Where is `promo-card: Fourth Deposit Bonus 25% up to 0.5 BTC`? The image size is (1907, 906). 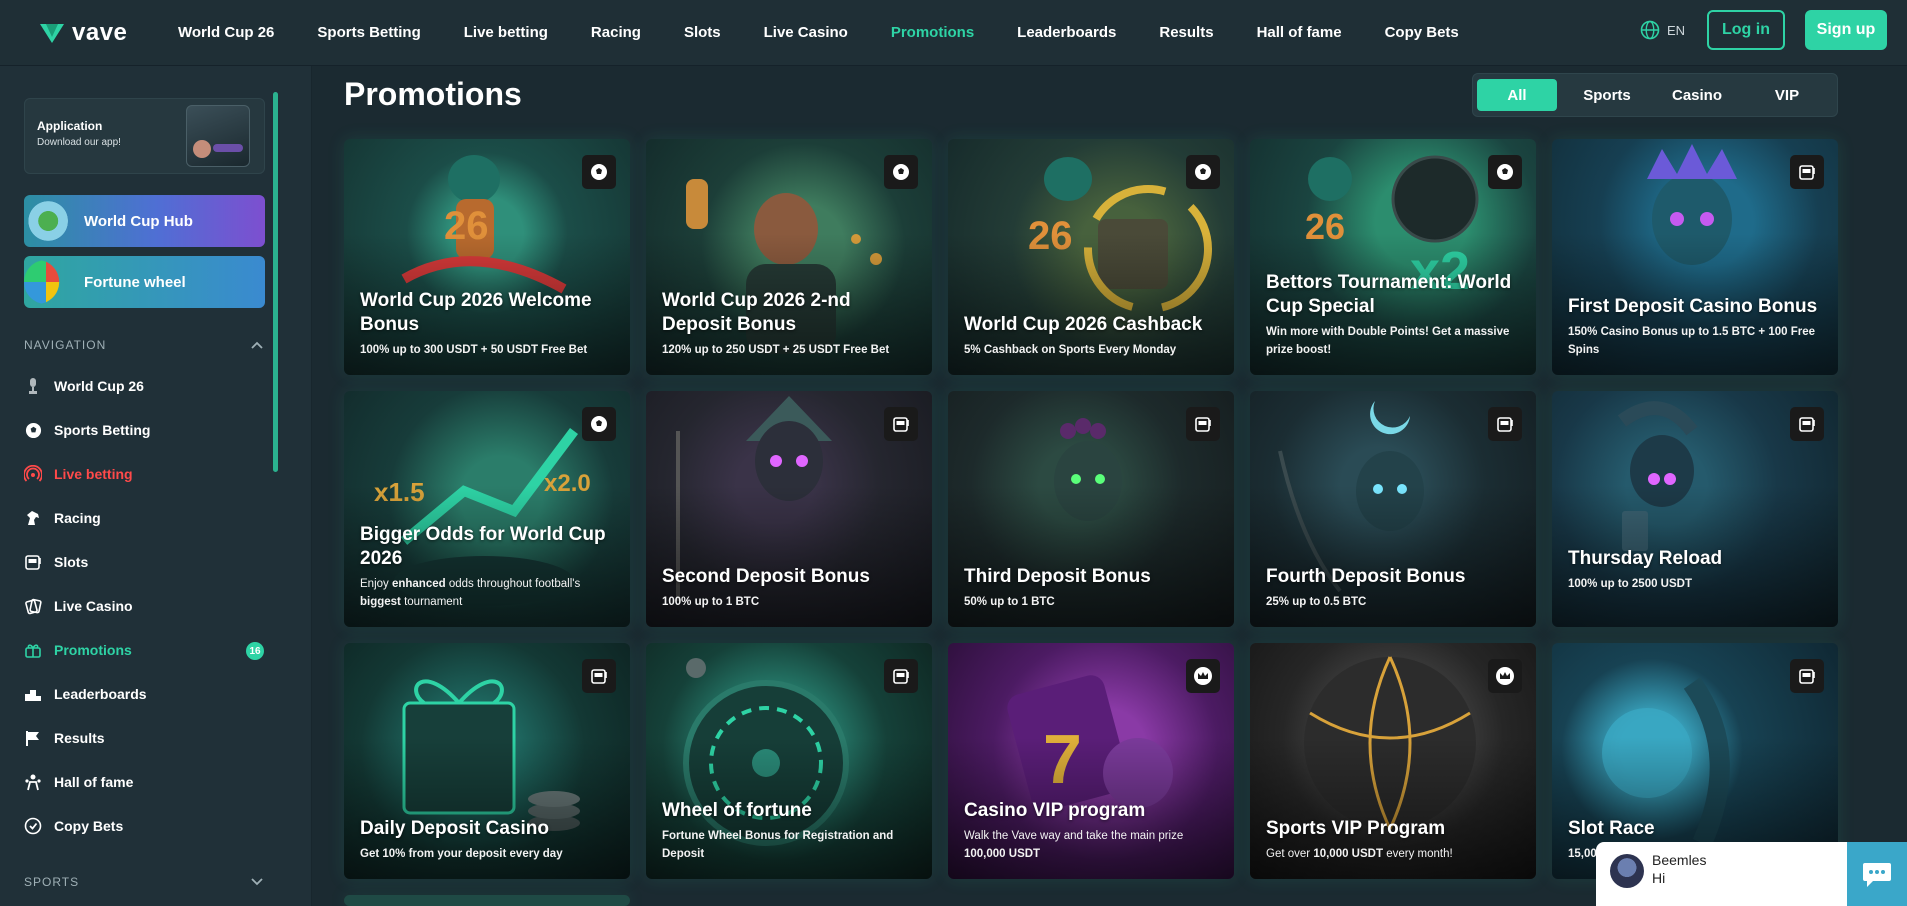 promo-card: Fourth Deposit Bonus 25% up to 0.5 BTC is located at coordinates (1393, 509).